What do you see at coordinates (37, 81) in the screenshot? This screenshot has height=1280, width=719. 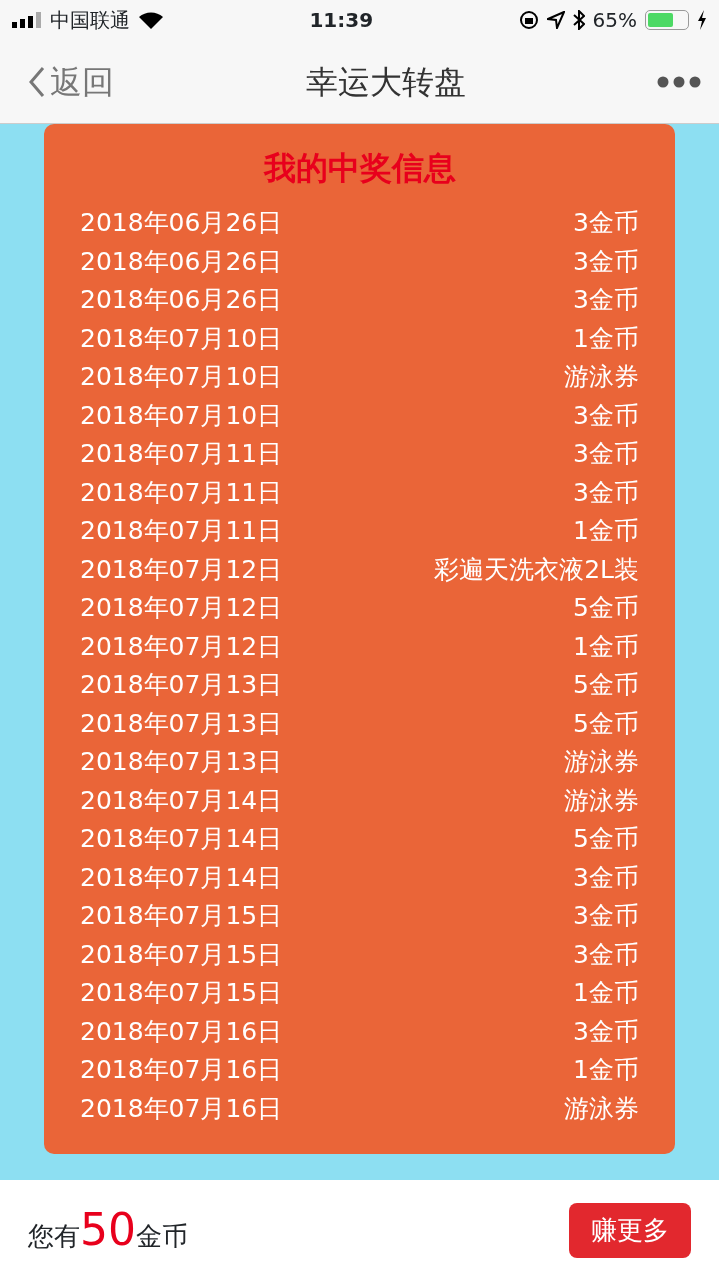 I see `back-icon` at bounding box center [37, 81].